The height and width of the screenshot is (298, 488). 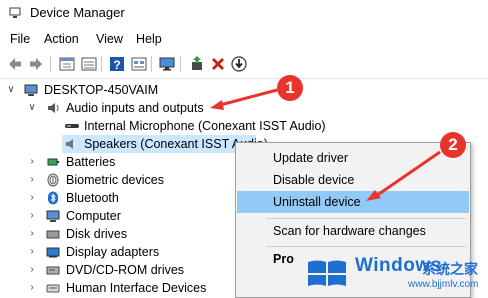 I want to click on optical-drive-icon, so click(x=53, y=270).